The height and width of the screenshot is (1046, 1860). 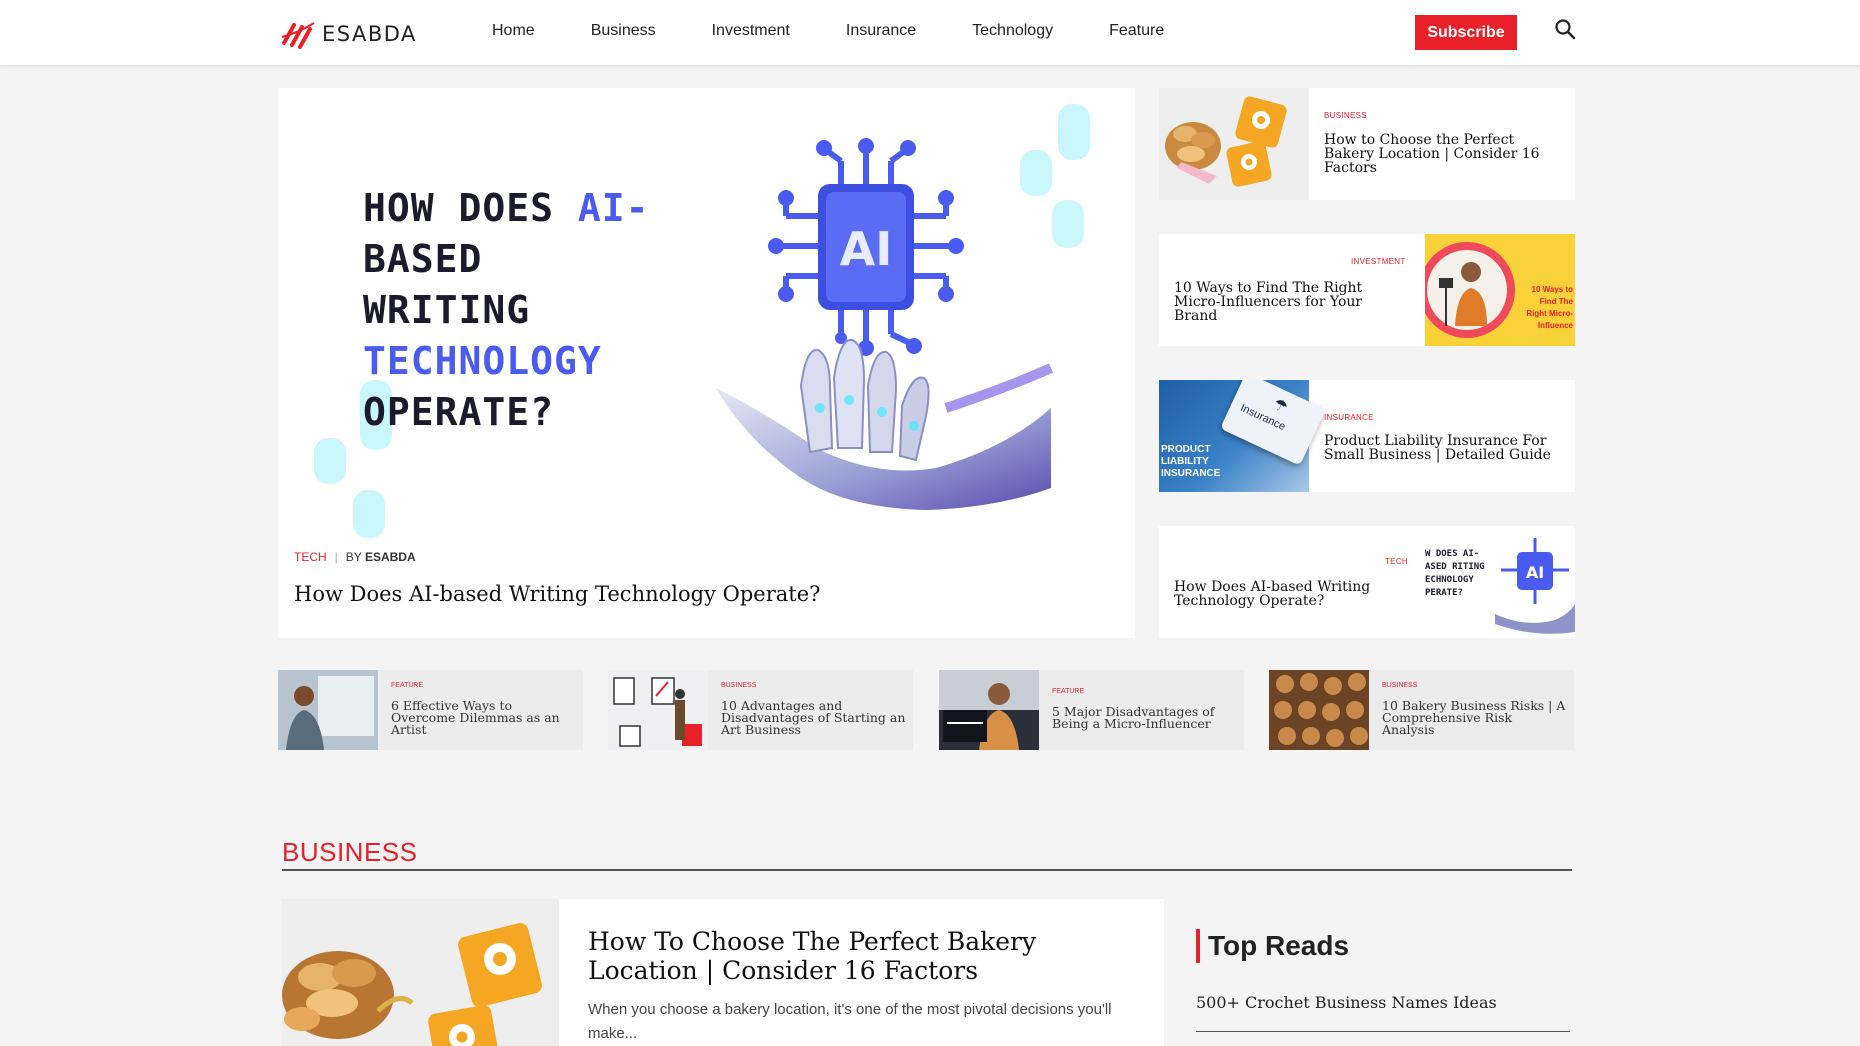 What do you see at coordinates (989, 710) in the screenshot?
I see `micro-influencer-thumbnail` at bounding box center [989, 710].